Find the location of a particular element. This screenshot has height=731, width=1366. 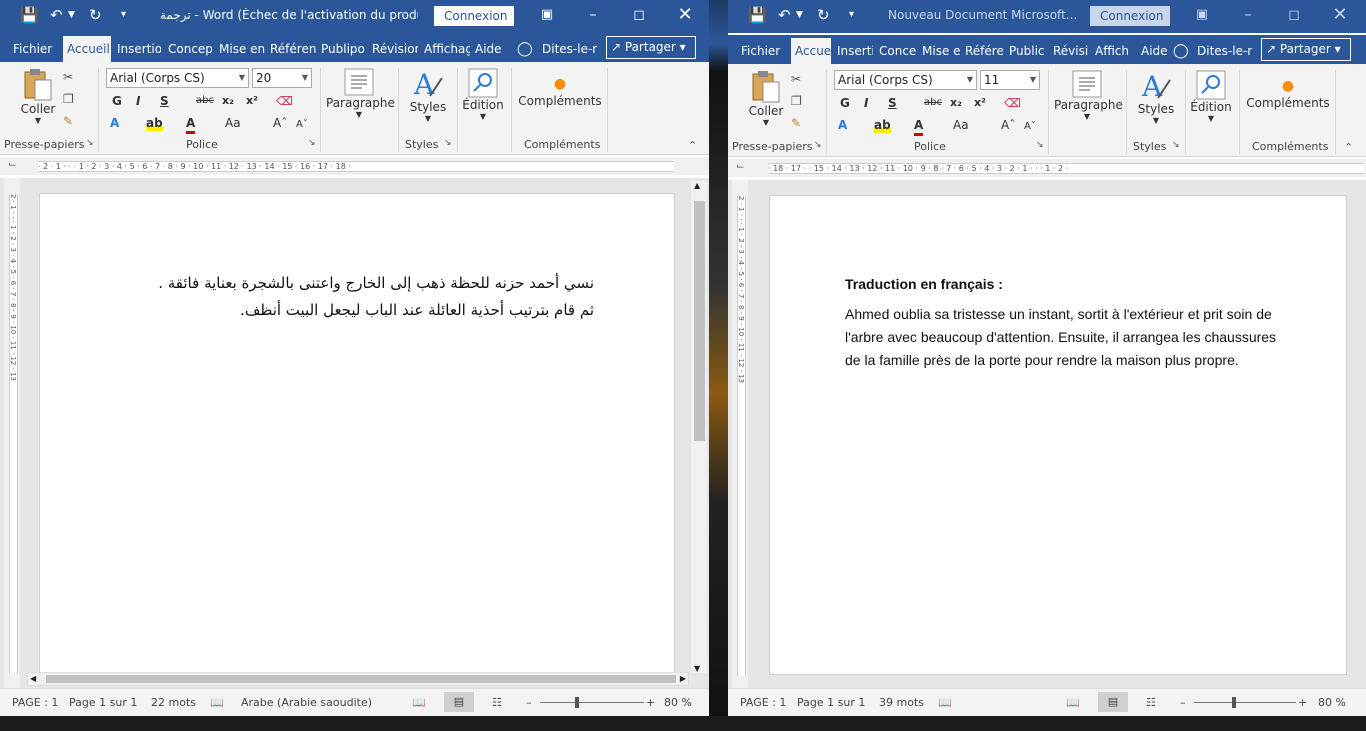

strikethrough-icon: abc is located at coordinates (933, 103).